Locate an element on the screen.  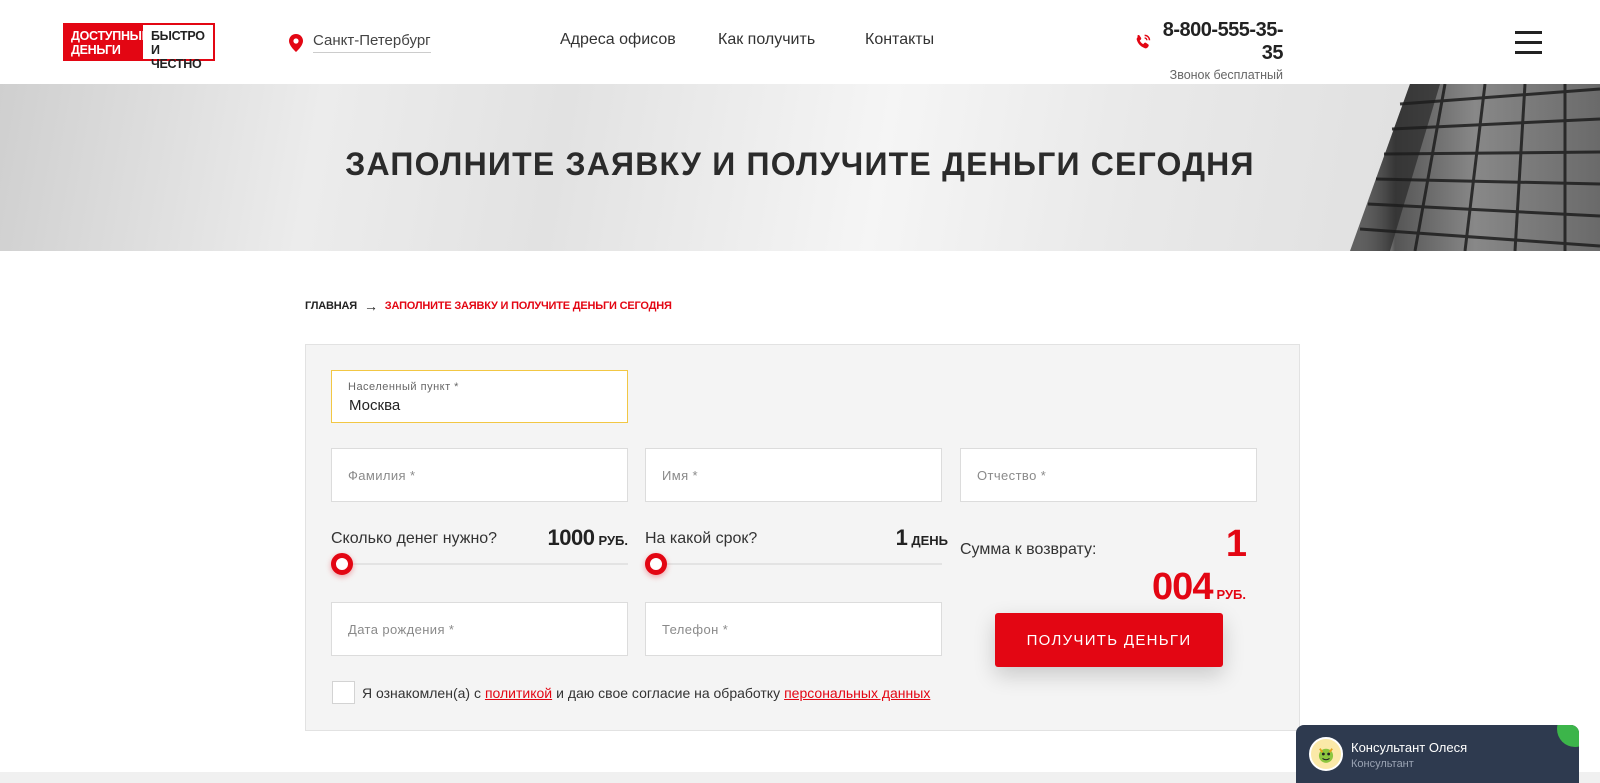
return-sum-value: 1 004 РУБ. is located at coordinates (1186, 566).